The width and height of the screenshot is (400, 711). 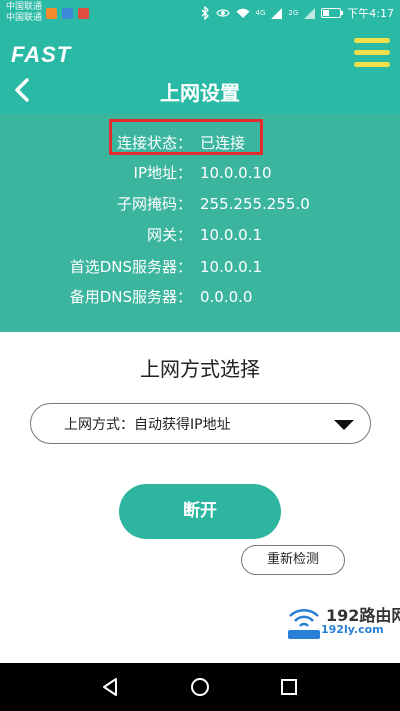 I want to click on select-value: 自动获得IP地址, so click(x=182, y=425).